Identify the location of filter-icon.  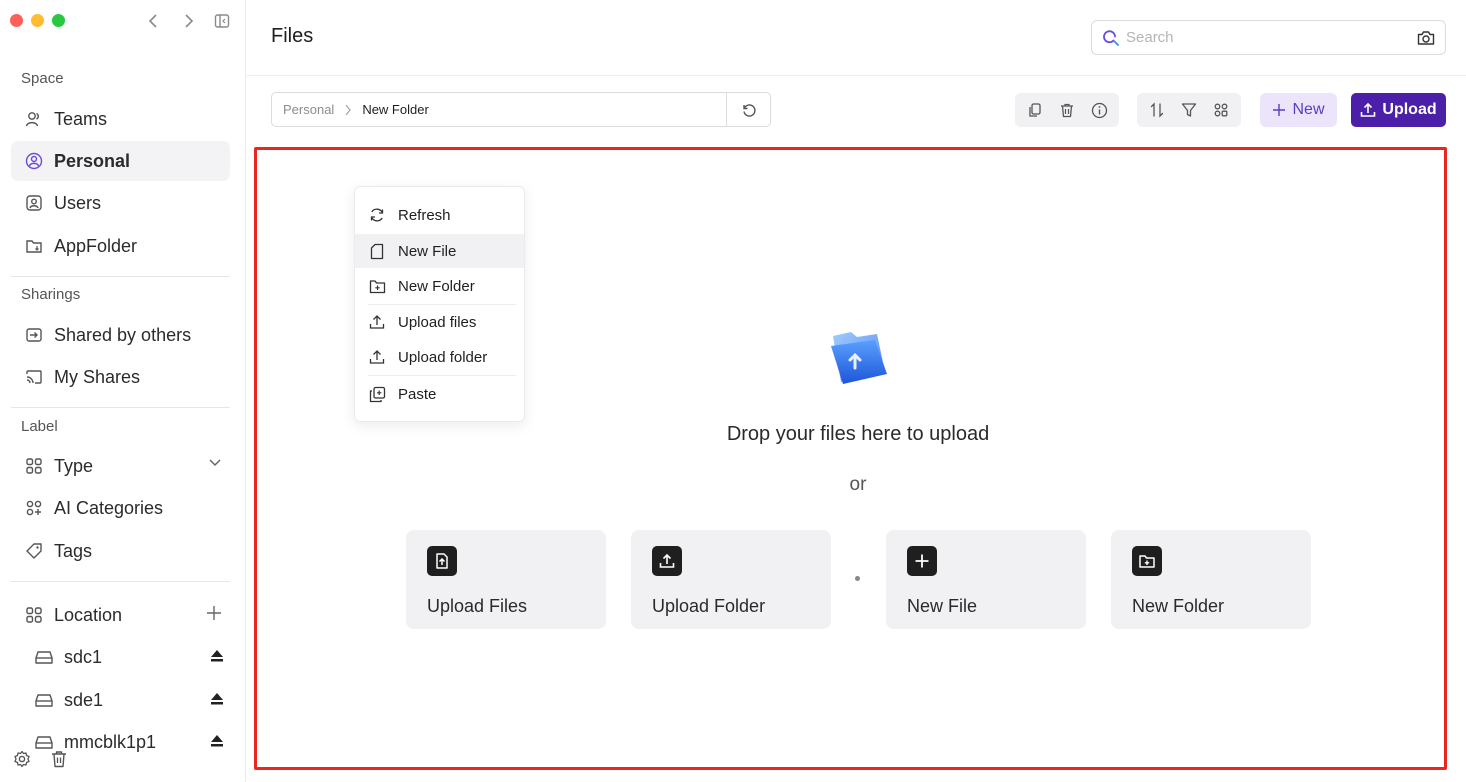
(1189, 110).